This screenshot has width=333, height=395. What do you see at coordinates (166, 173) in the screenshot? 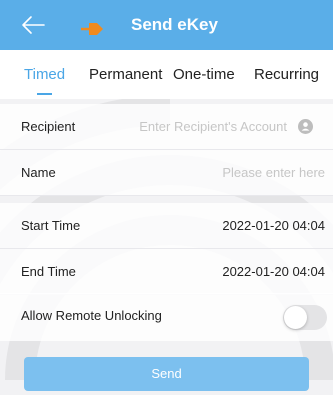
I see `name-row: Name Please enter here` at bounding box center [166, 173].